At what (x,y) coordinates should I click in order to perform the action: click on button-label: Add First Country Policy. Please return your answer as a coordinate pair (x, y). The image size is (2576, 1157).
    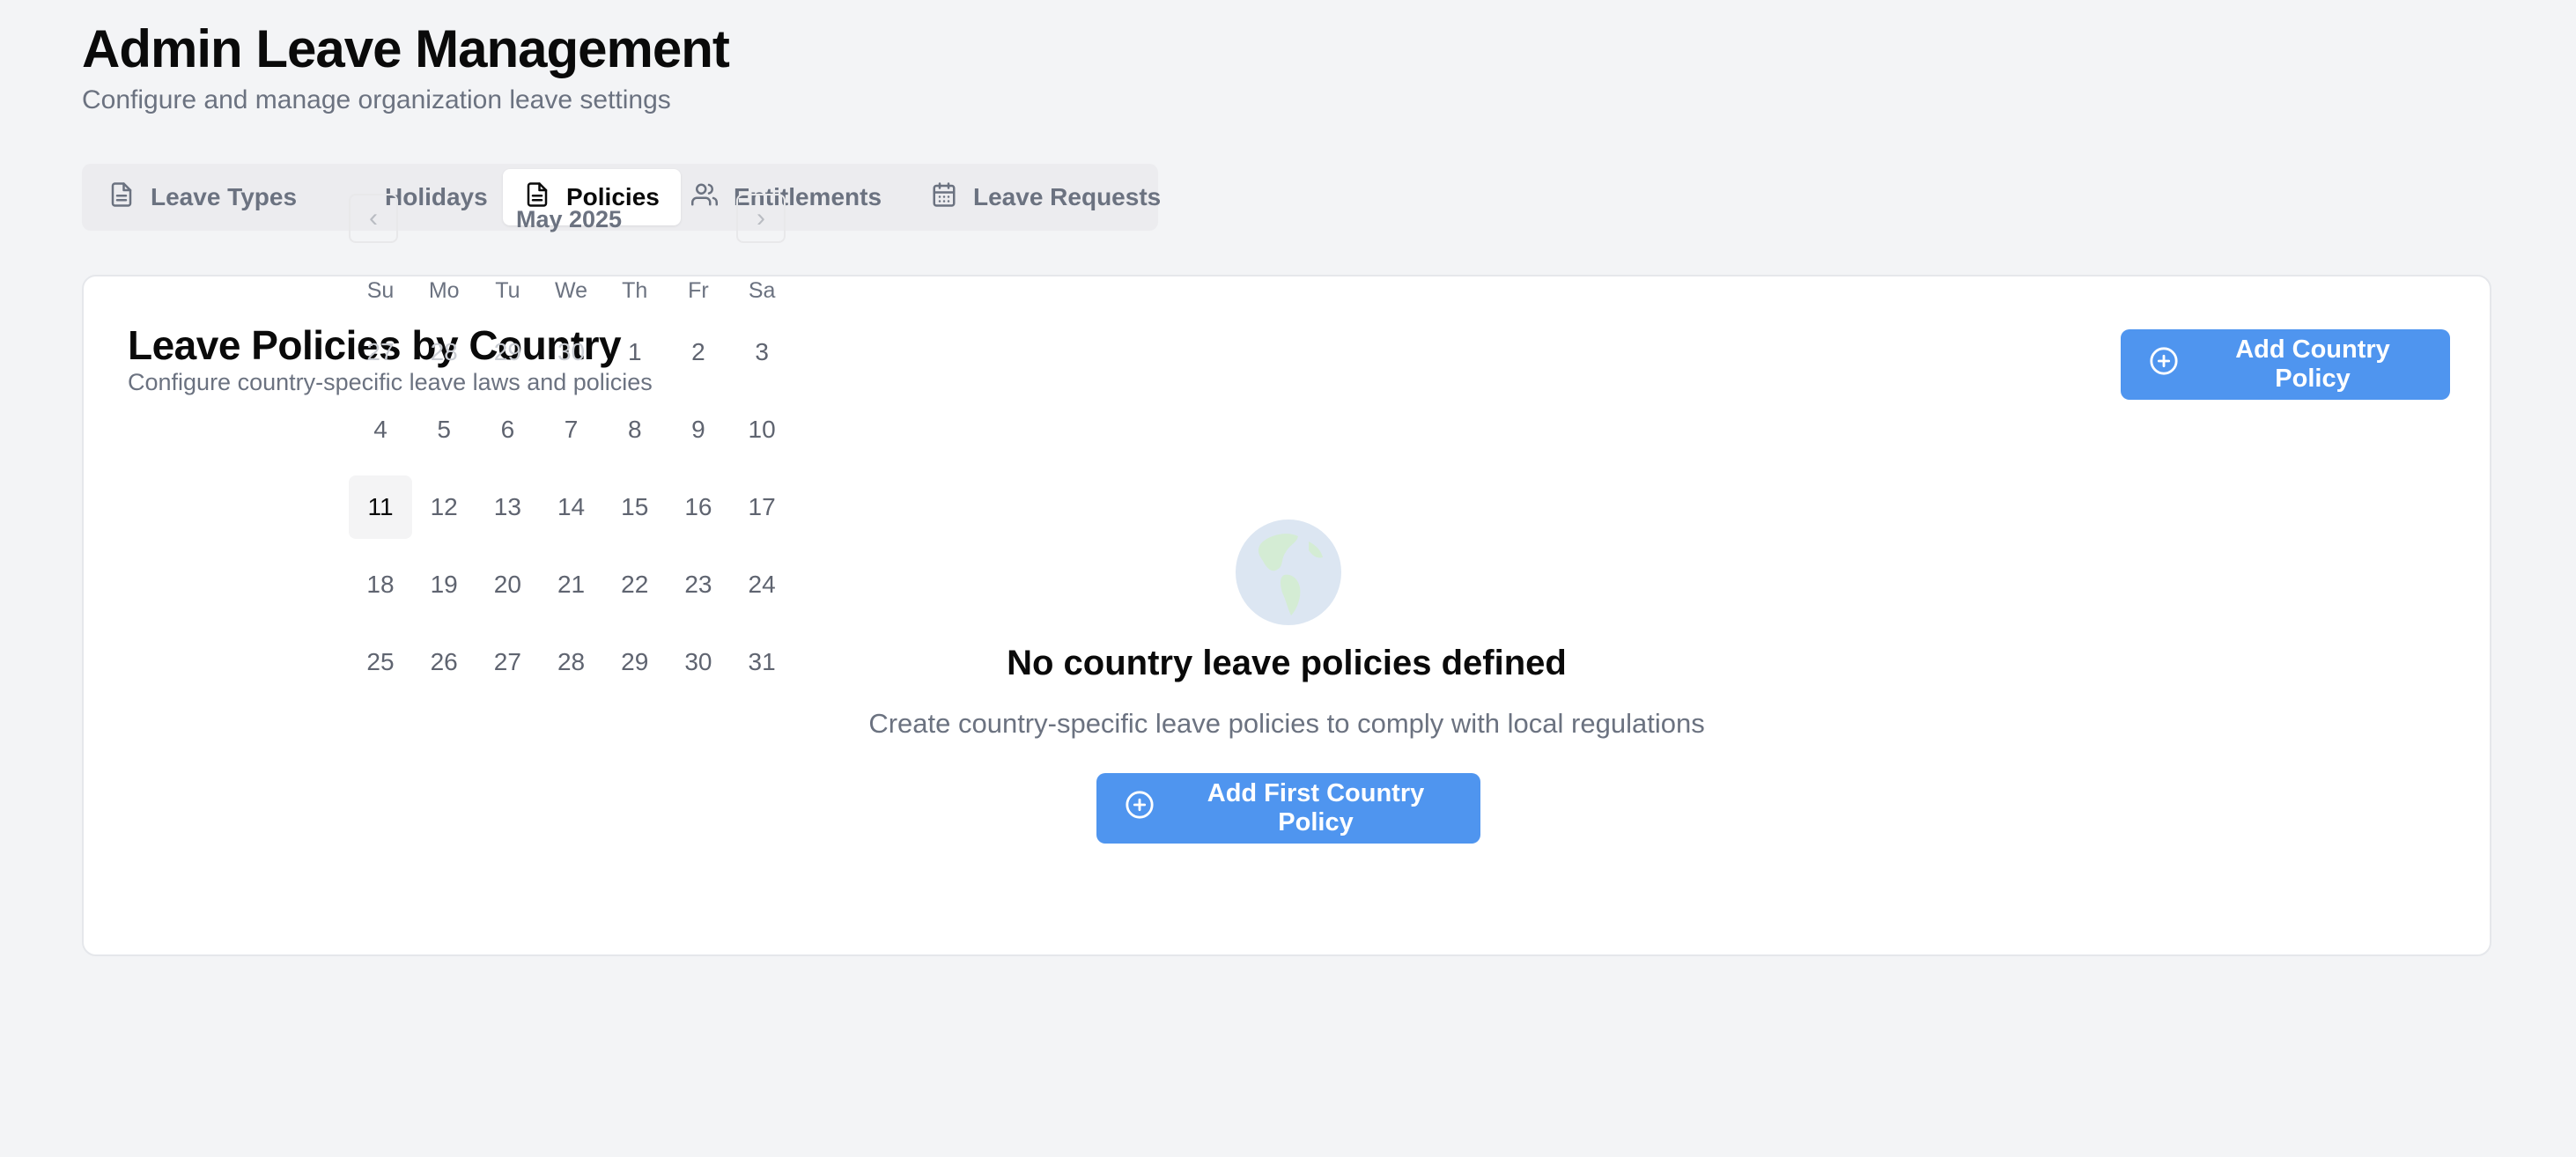
    Looking at the image, I should click on (1316, 807).